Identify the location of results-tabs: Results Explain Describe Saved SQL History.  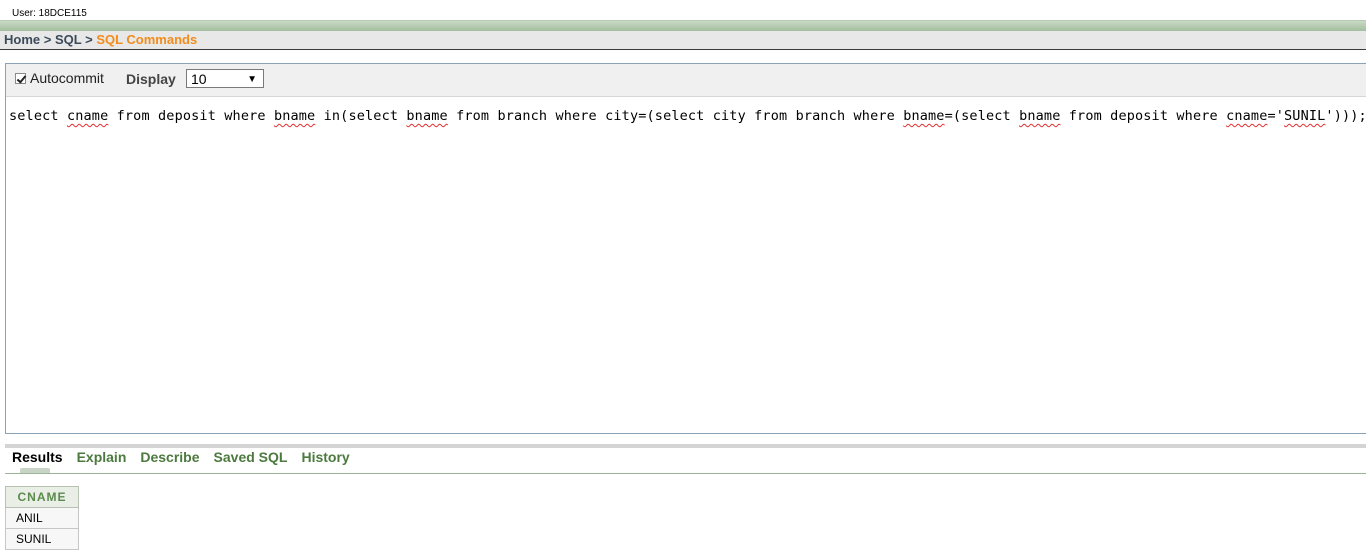
(181, 457).